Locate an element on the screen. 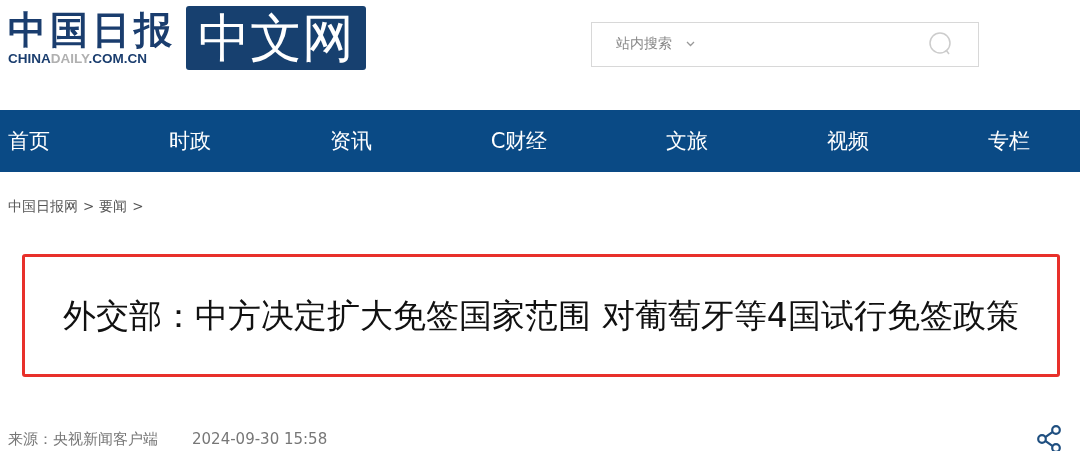  search-icon is located at coordinates (941, 44).